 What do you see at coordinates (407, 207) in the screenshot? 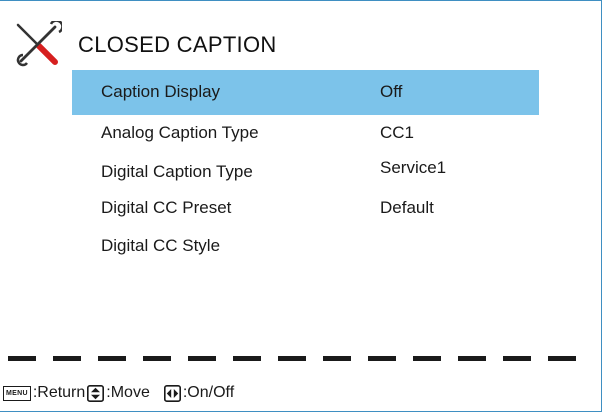
I see `menu-item-value: Default` at bounding box center [407, 207].